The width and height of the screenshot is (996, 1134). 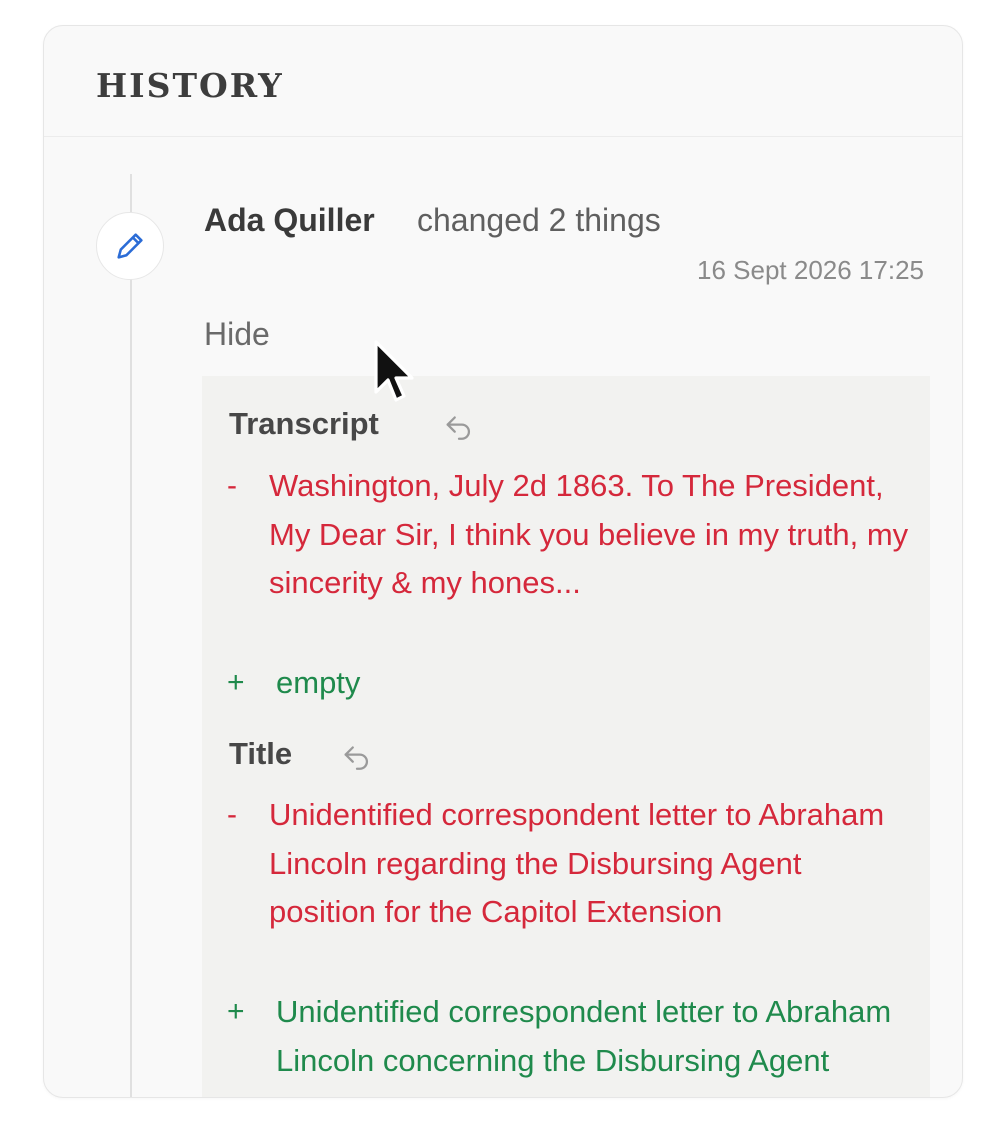 What do you see at coordinates (304, 423) in the screenshot?
I see `field-label-transcript: Transcript` at bounding box center [304, 423].